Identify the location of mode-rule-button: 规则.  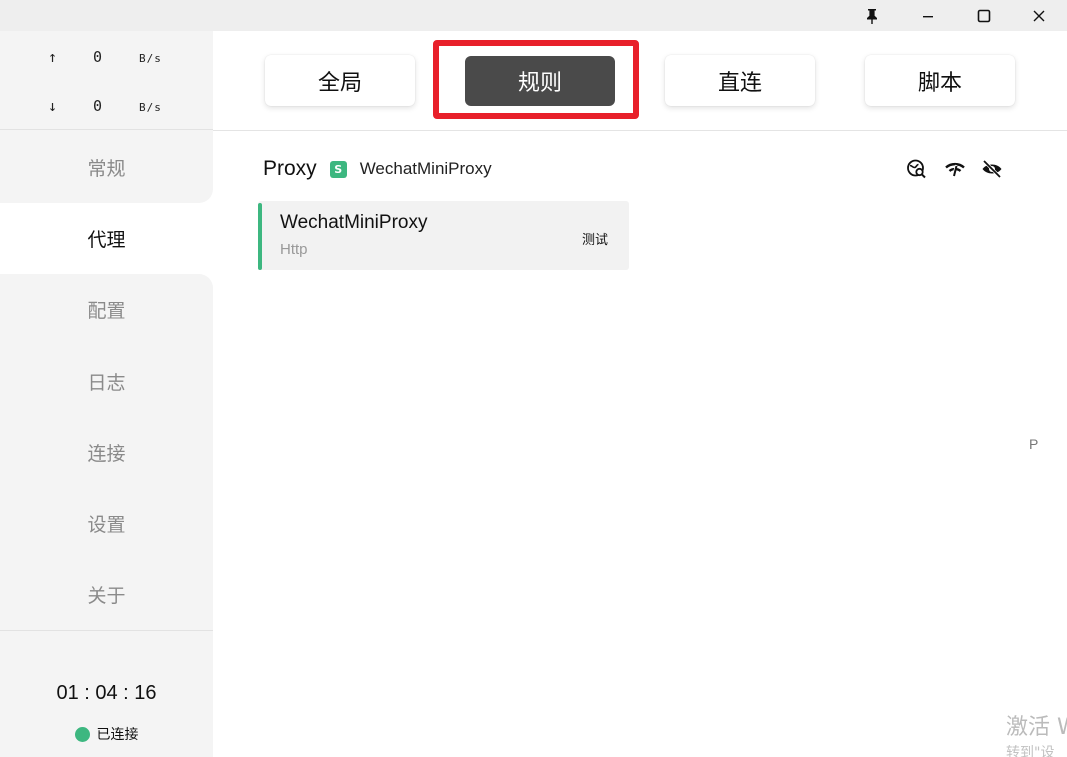
(540, 81).